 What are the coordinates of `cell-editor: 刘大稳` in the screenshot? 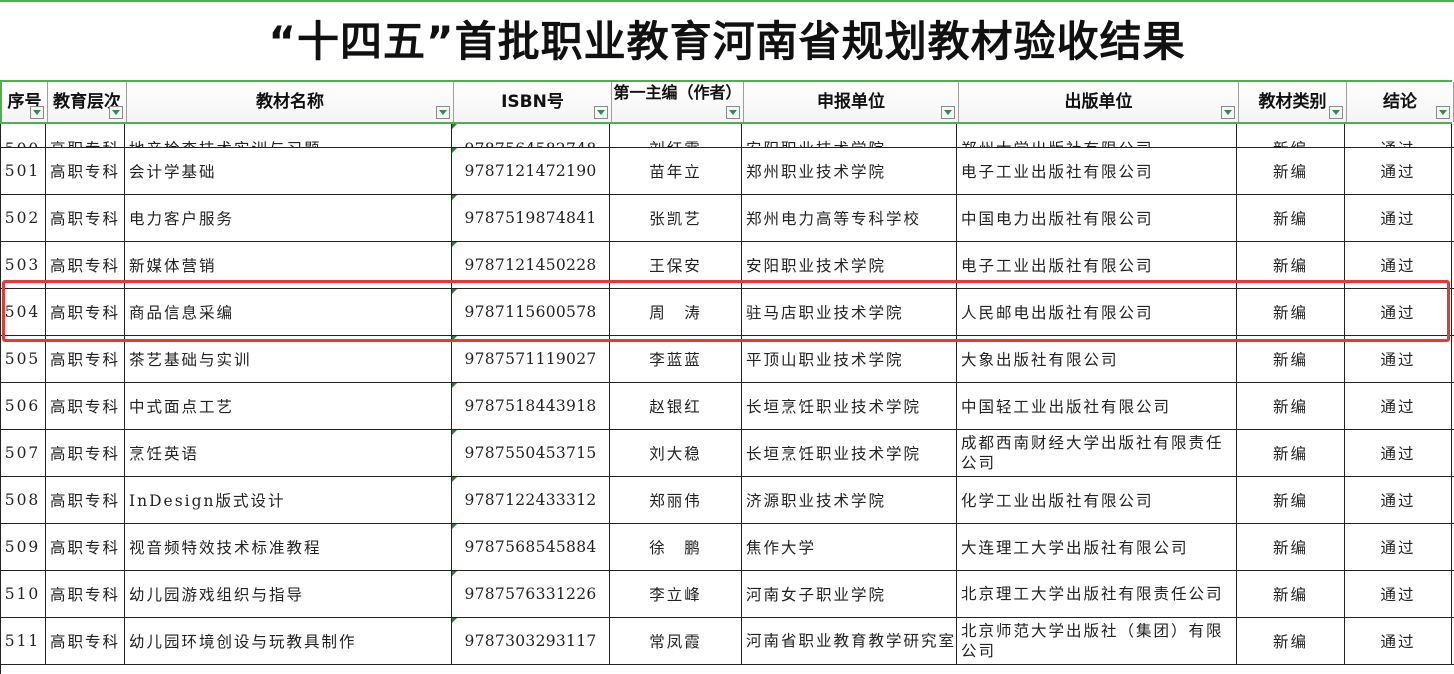 It's located at (676, 453).